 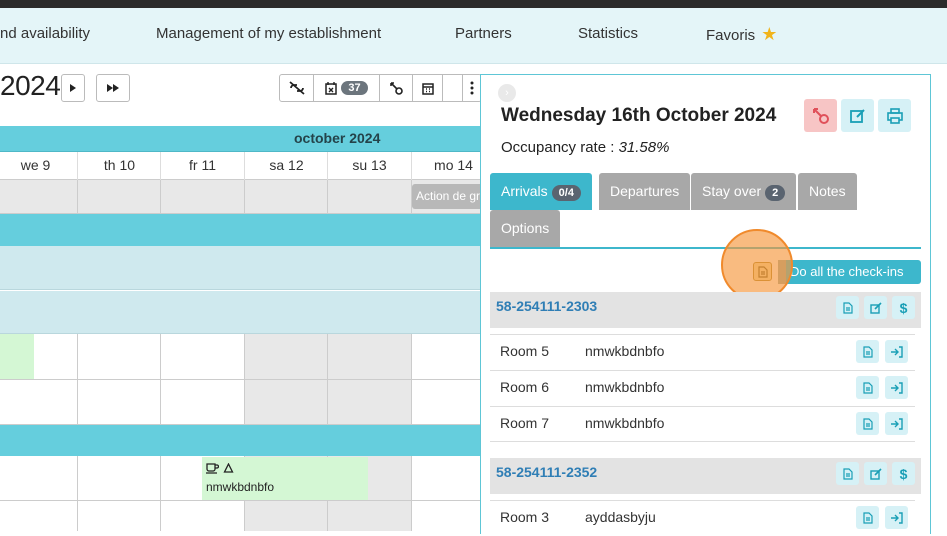 I want to click on day-header: sa 12, so click(x=286, y=166).